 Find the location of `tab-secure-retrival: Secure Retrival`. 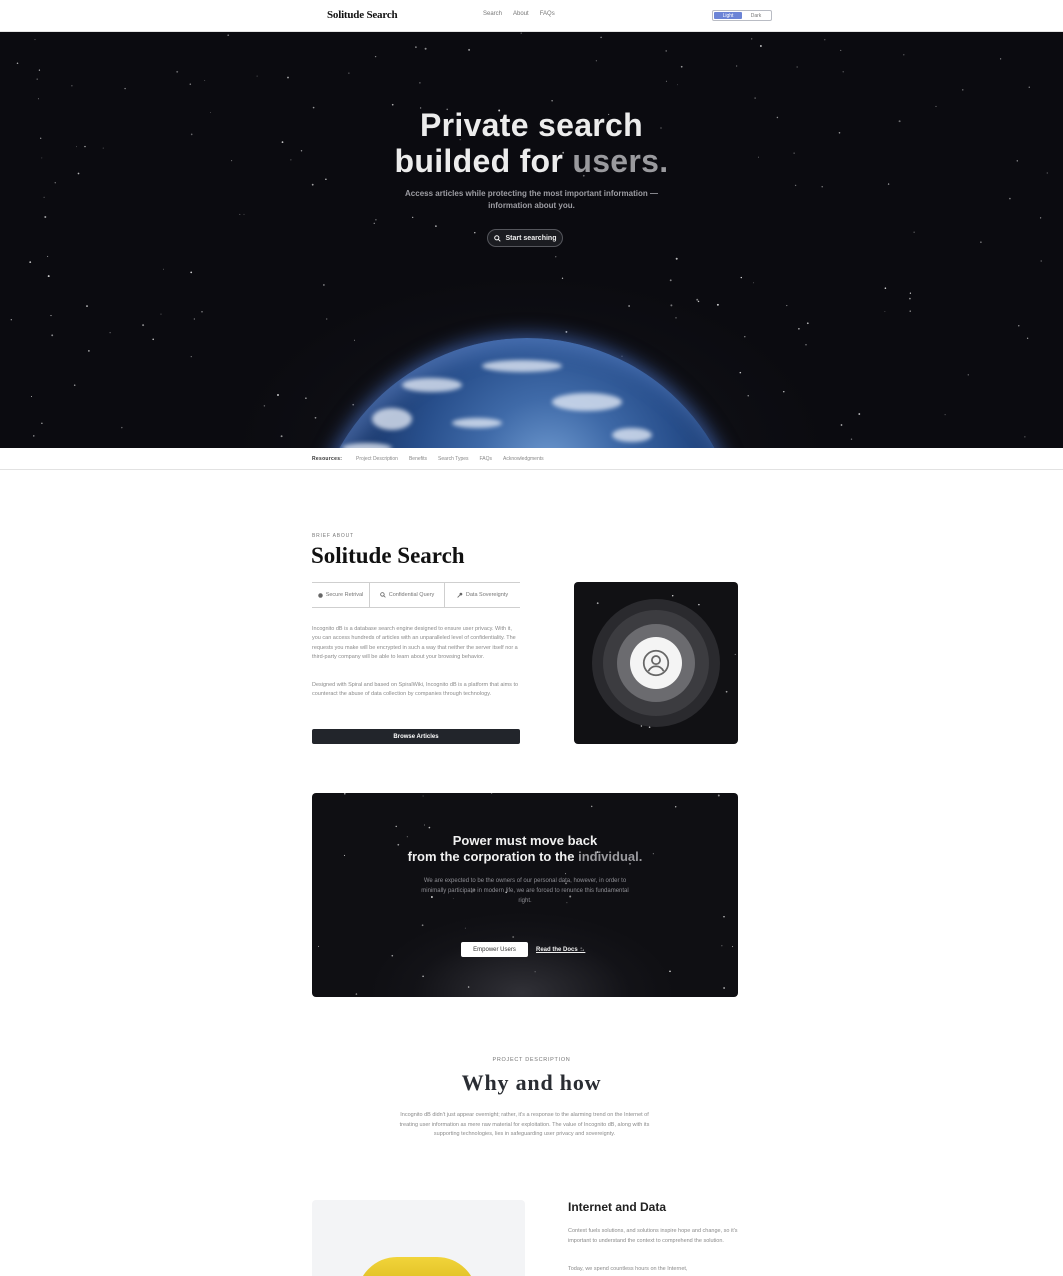

tab-secure-retrival: Secure Retrival is located at coordinates (341, 595).